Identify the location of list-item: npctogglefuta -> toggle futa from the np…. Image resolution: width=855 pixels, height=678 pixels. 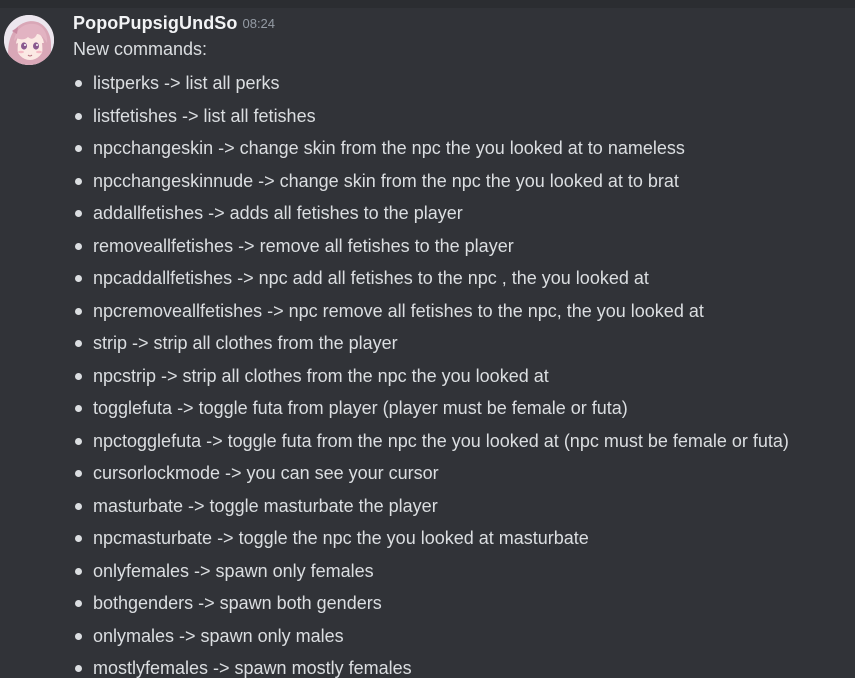
(464, 442).